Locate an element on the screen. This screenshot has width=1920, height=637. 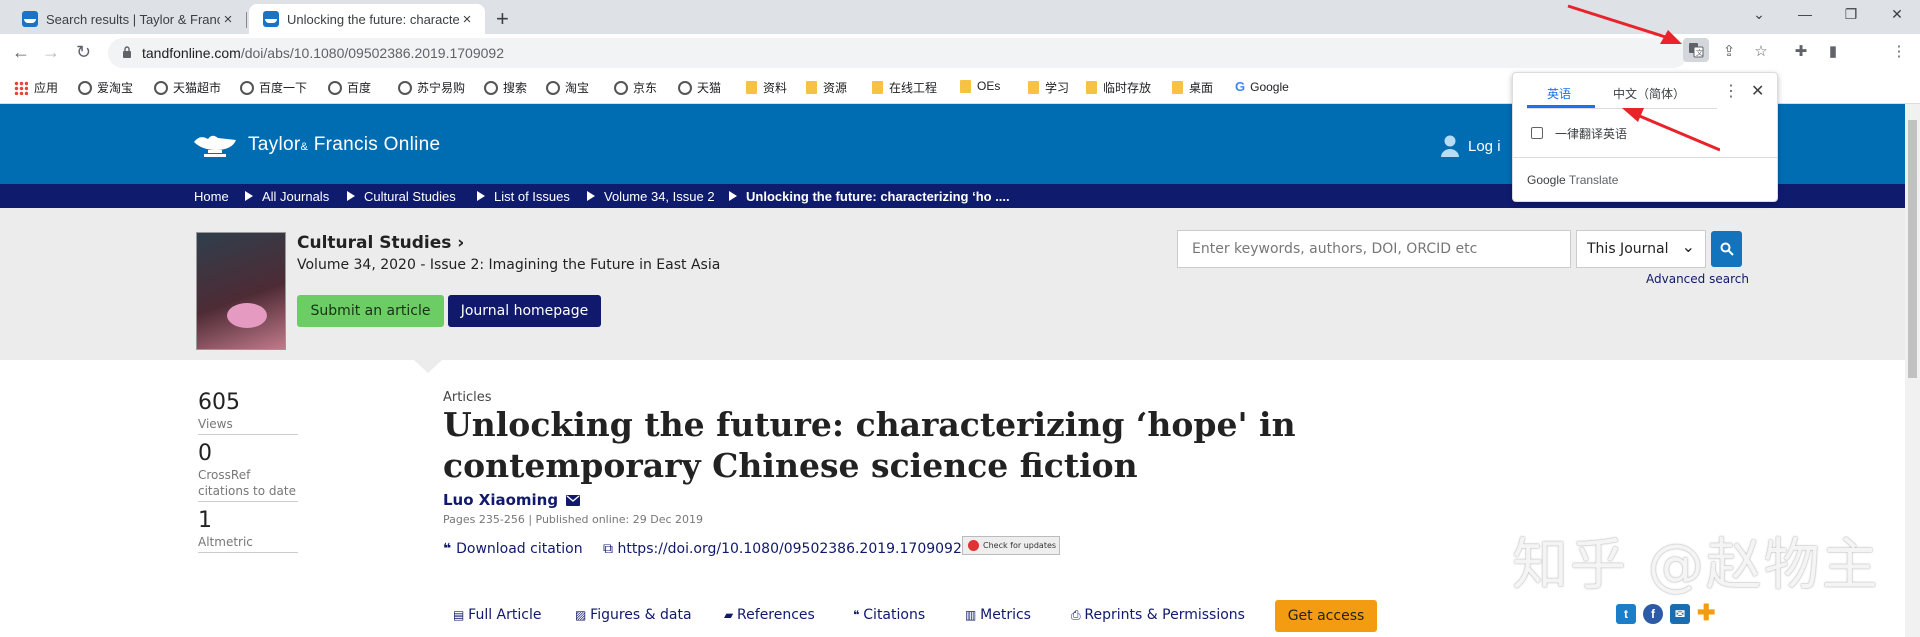
metric-label: CrossRef citations to date is located at coordinates (247, 483).